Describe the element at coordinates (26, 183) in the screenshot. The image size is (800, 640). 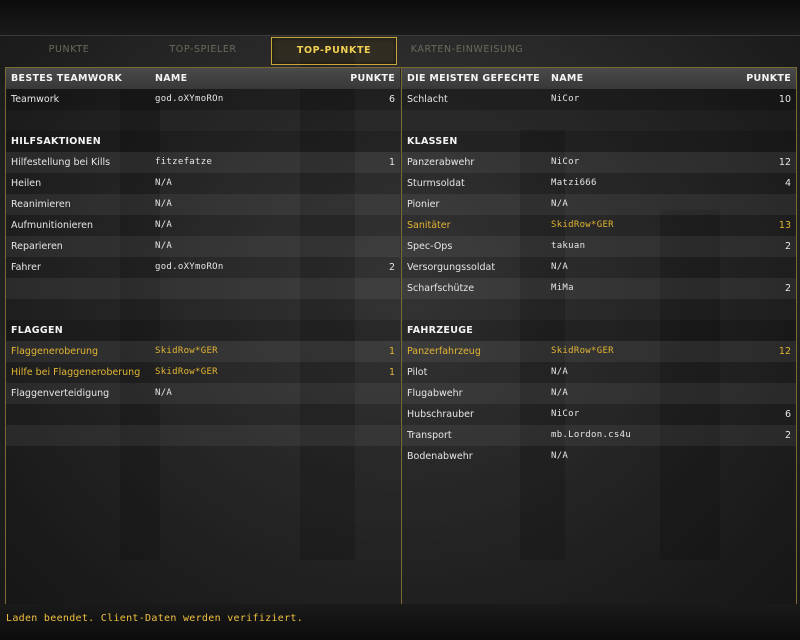
I see `row-category: Heilen` at that location.